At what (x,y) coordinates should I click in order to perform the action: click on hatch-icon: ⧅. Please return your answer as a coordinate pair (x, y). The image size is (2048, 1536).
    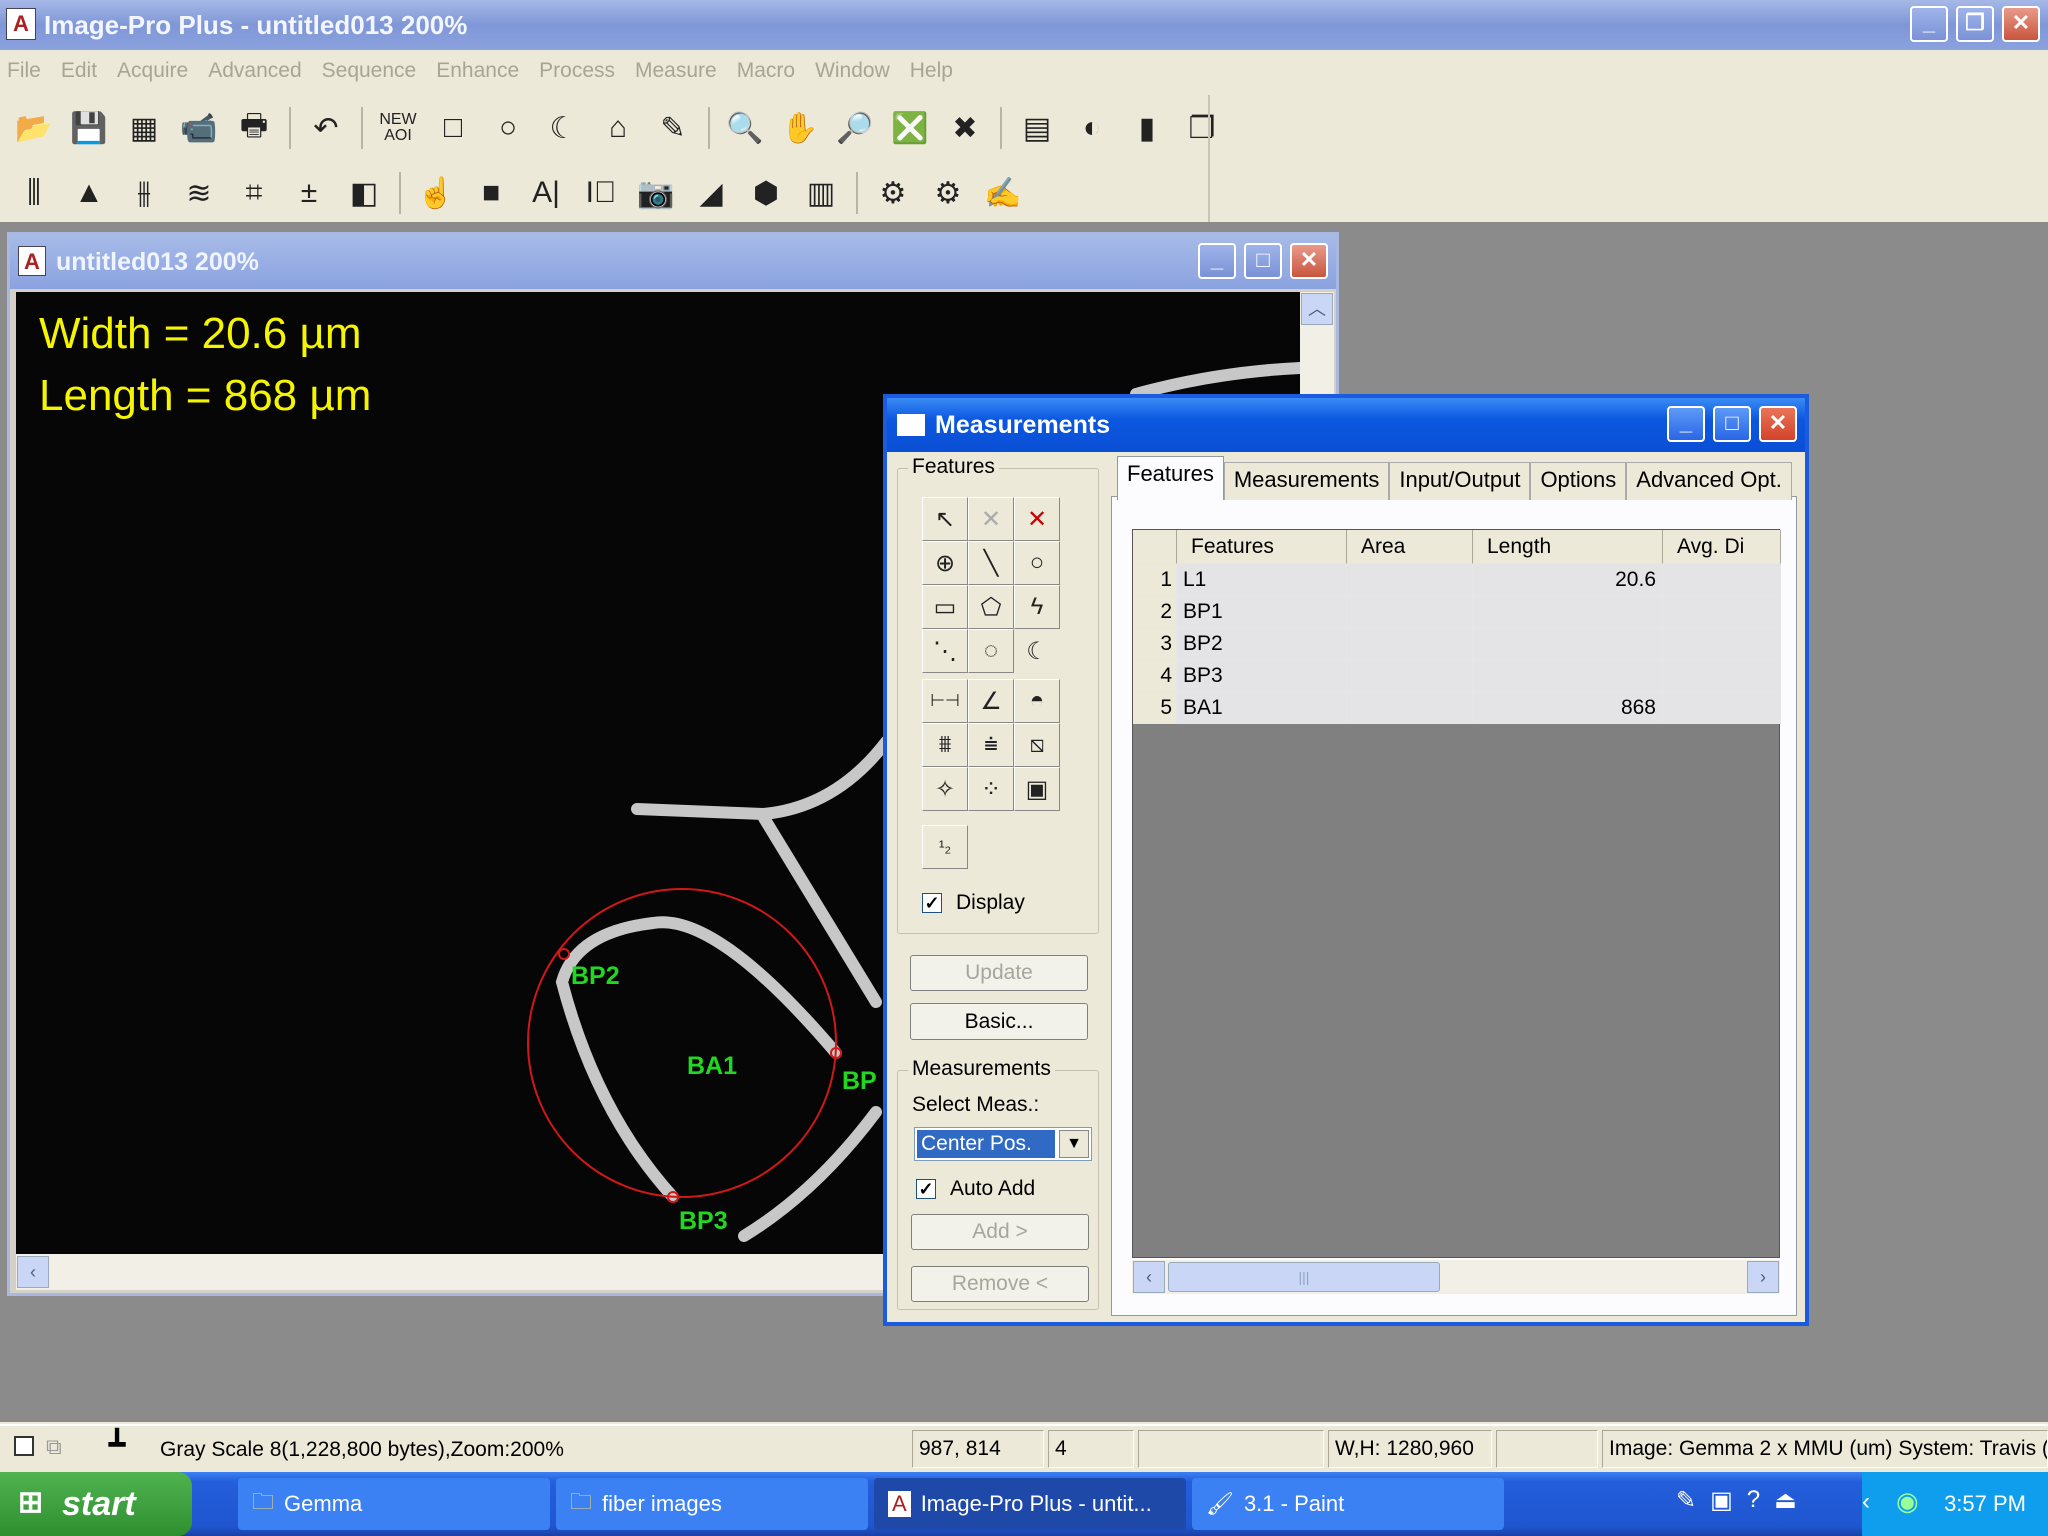
    Looking at the image, I should click on (1037, 745).